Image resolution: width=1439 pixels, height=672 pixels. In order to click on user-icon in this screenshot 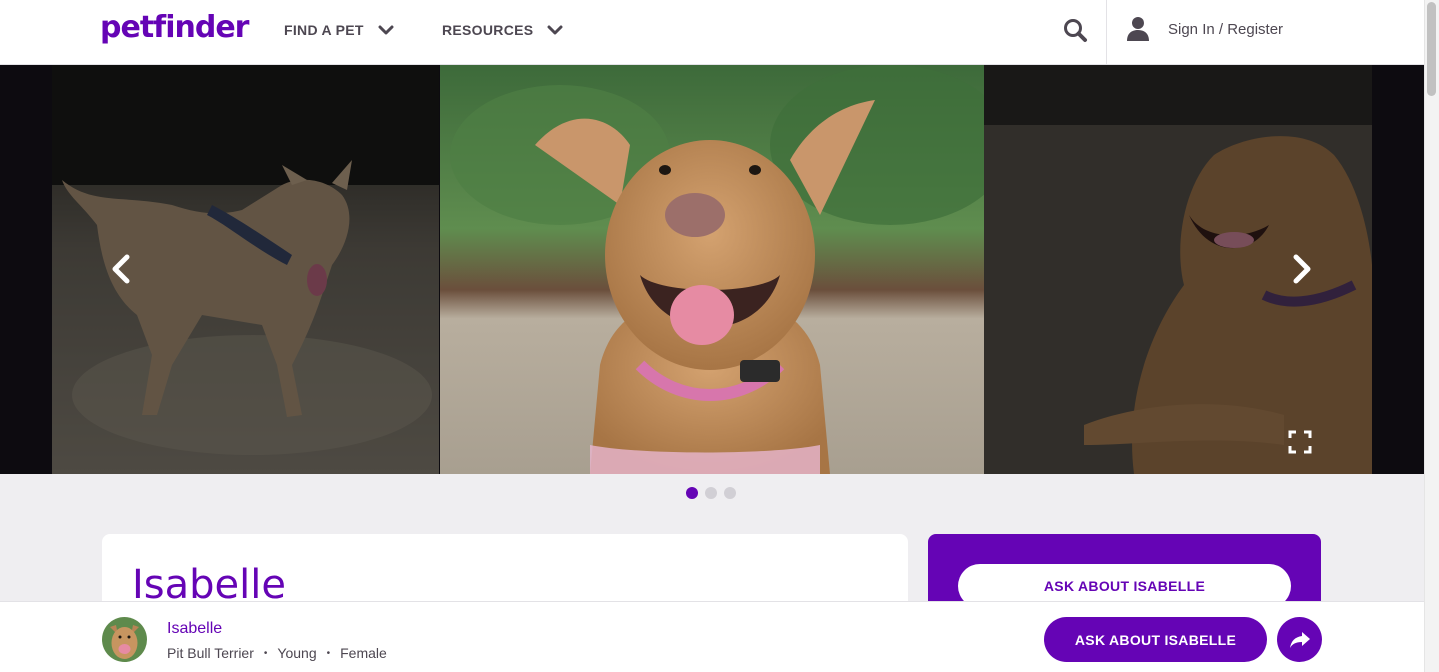, I will do `click(1138, 29)`.